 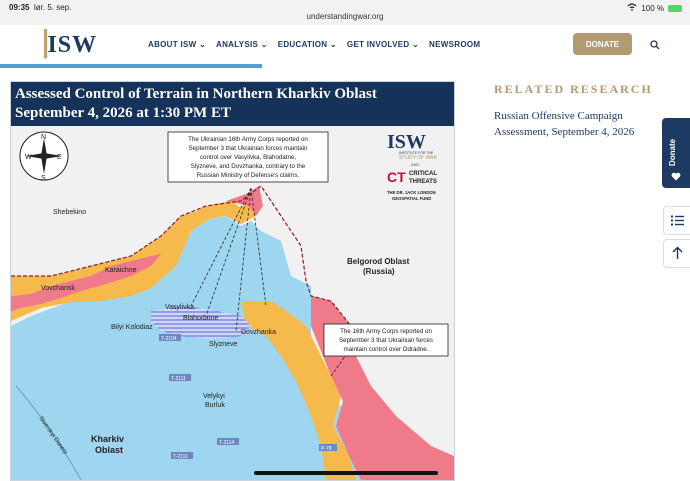 I want to click on reading-progress-bar, so click(x=131, y=66).